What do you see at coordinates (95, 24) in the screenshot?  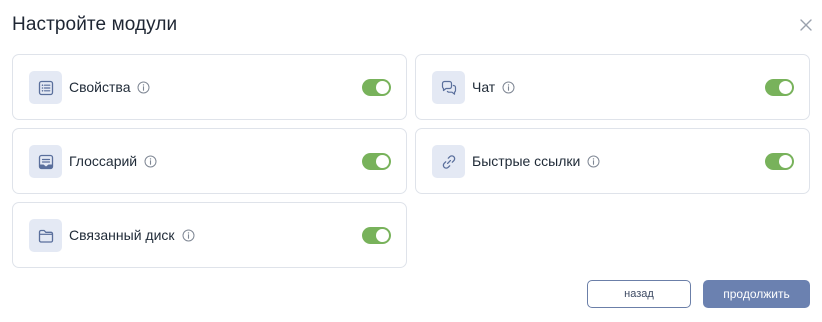 I see `dialog-title: Настройте модули` at bounding box center [95, 24].